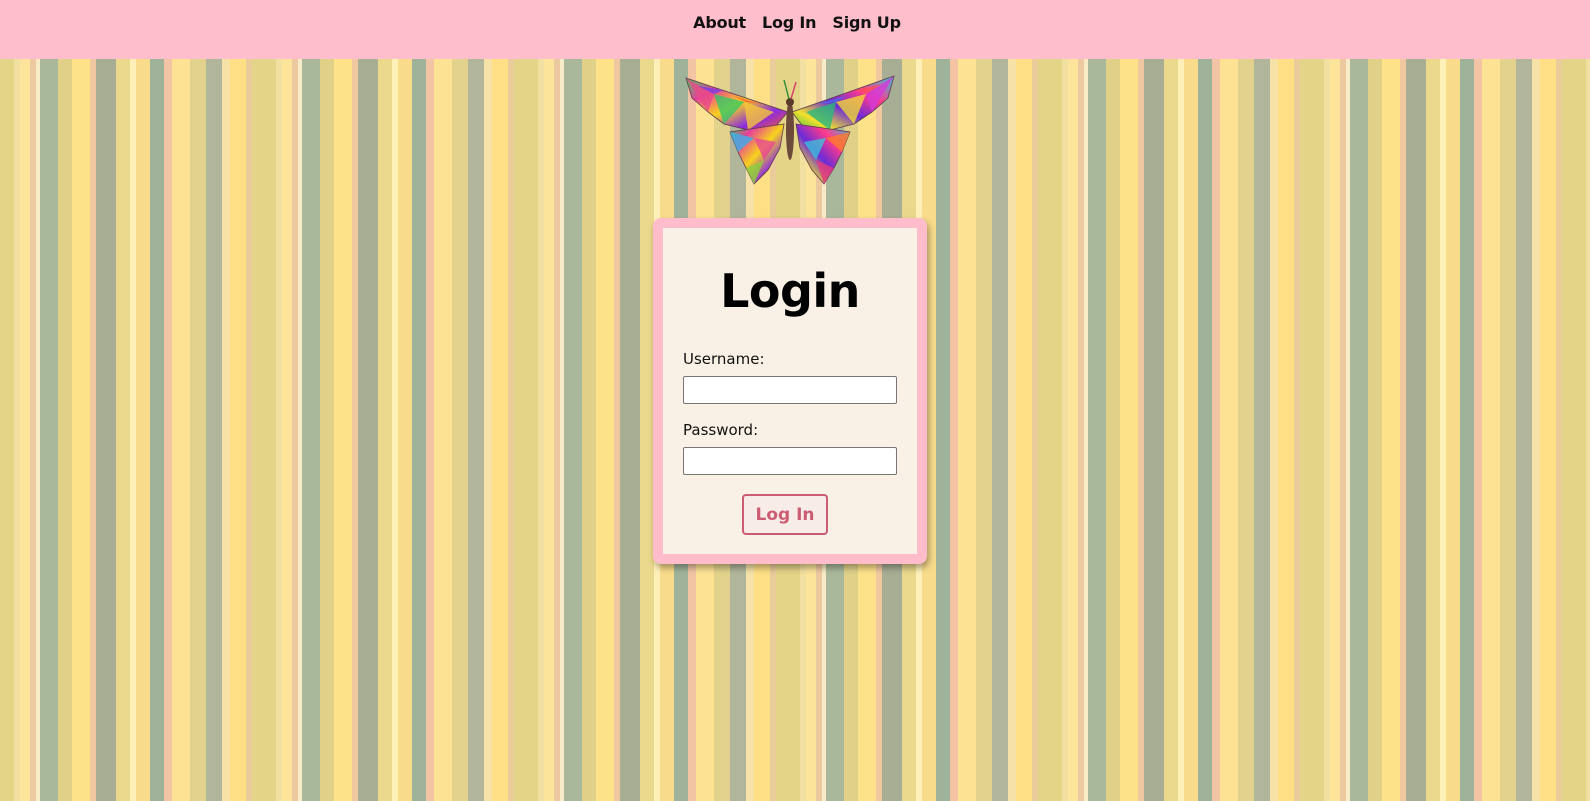 The width and height of the screenshot is (1590, 801). What do you see at coordinates (724, 359) in the screenshot?
I see `username-label: Username:` at bounding box center [724, 359].